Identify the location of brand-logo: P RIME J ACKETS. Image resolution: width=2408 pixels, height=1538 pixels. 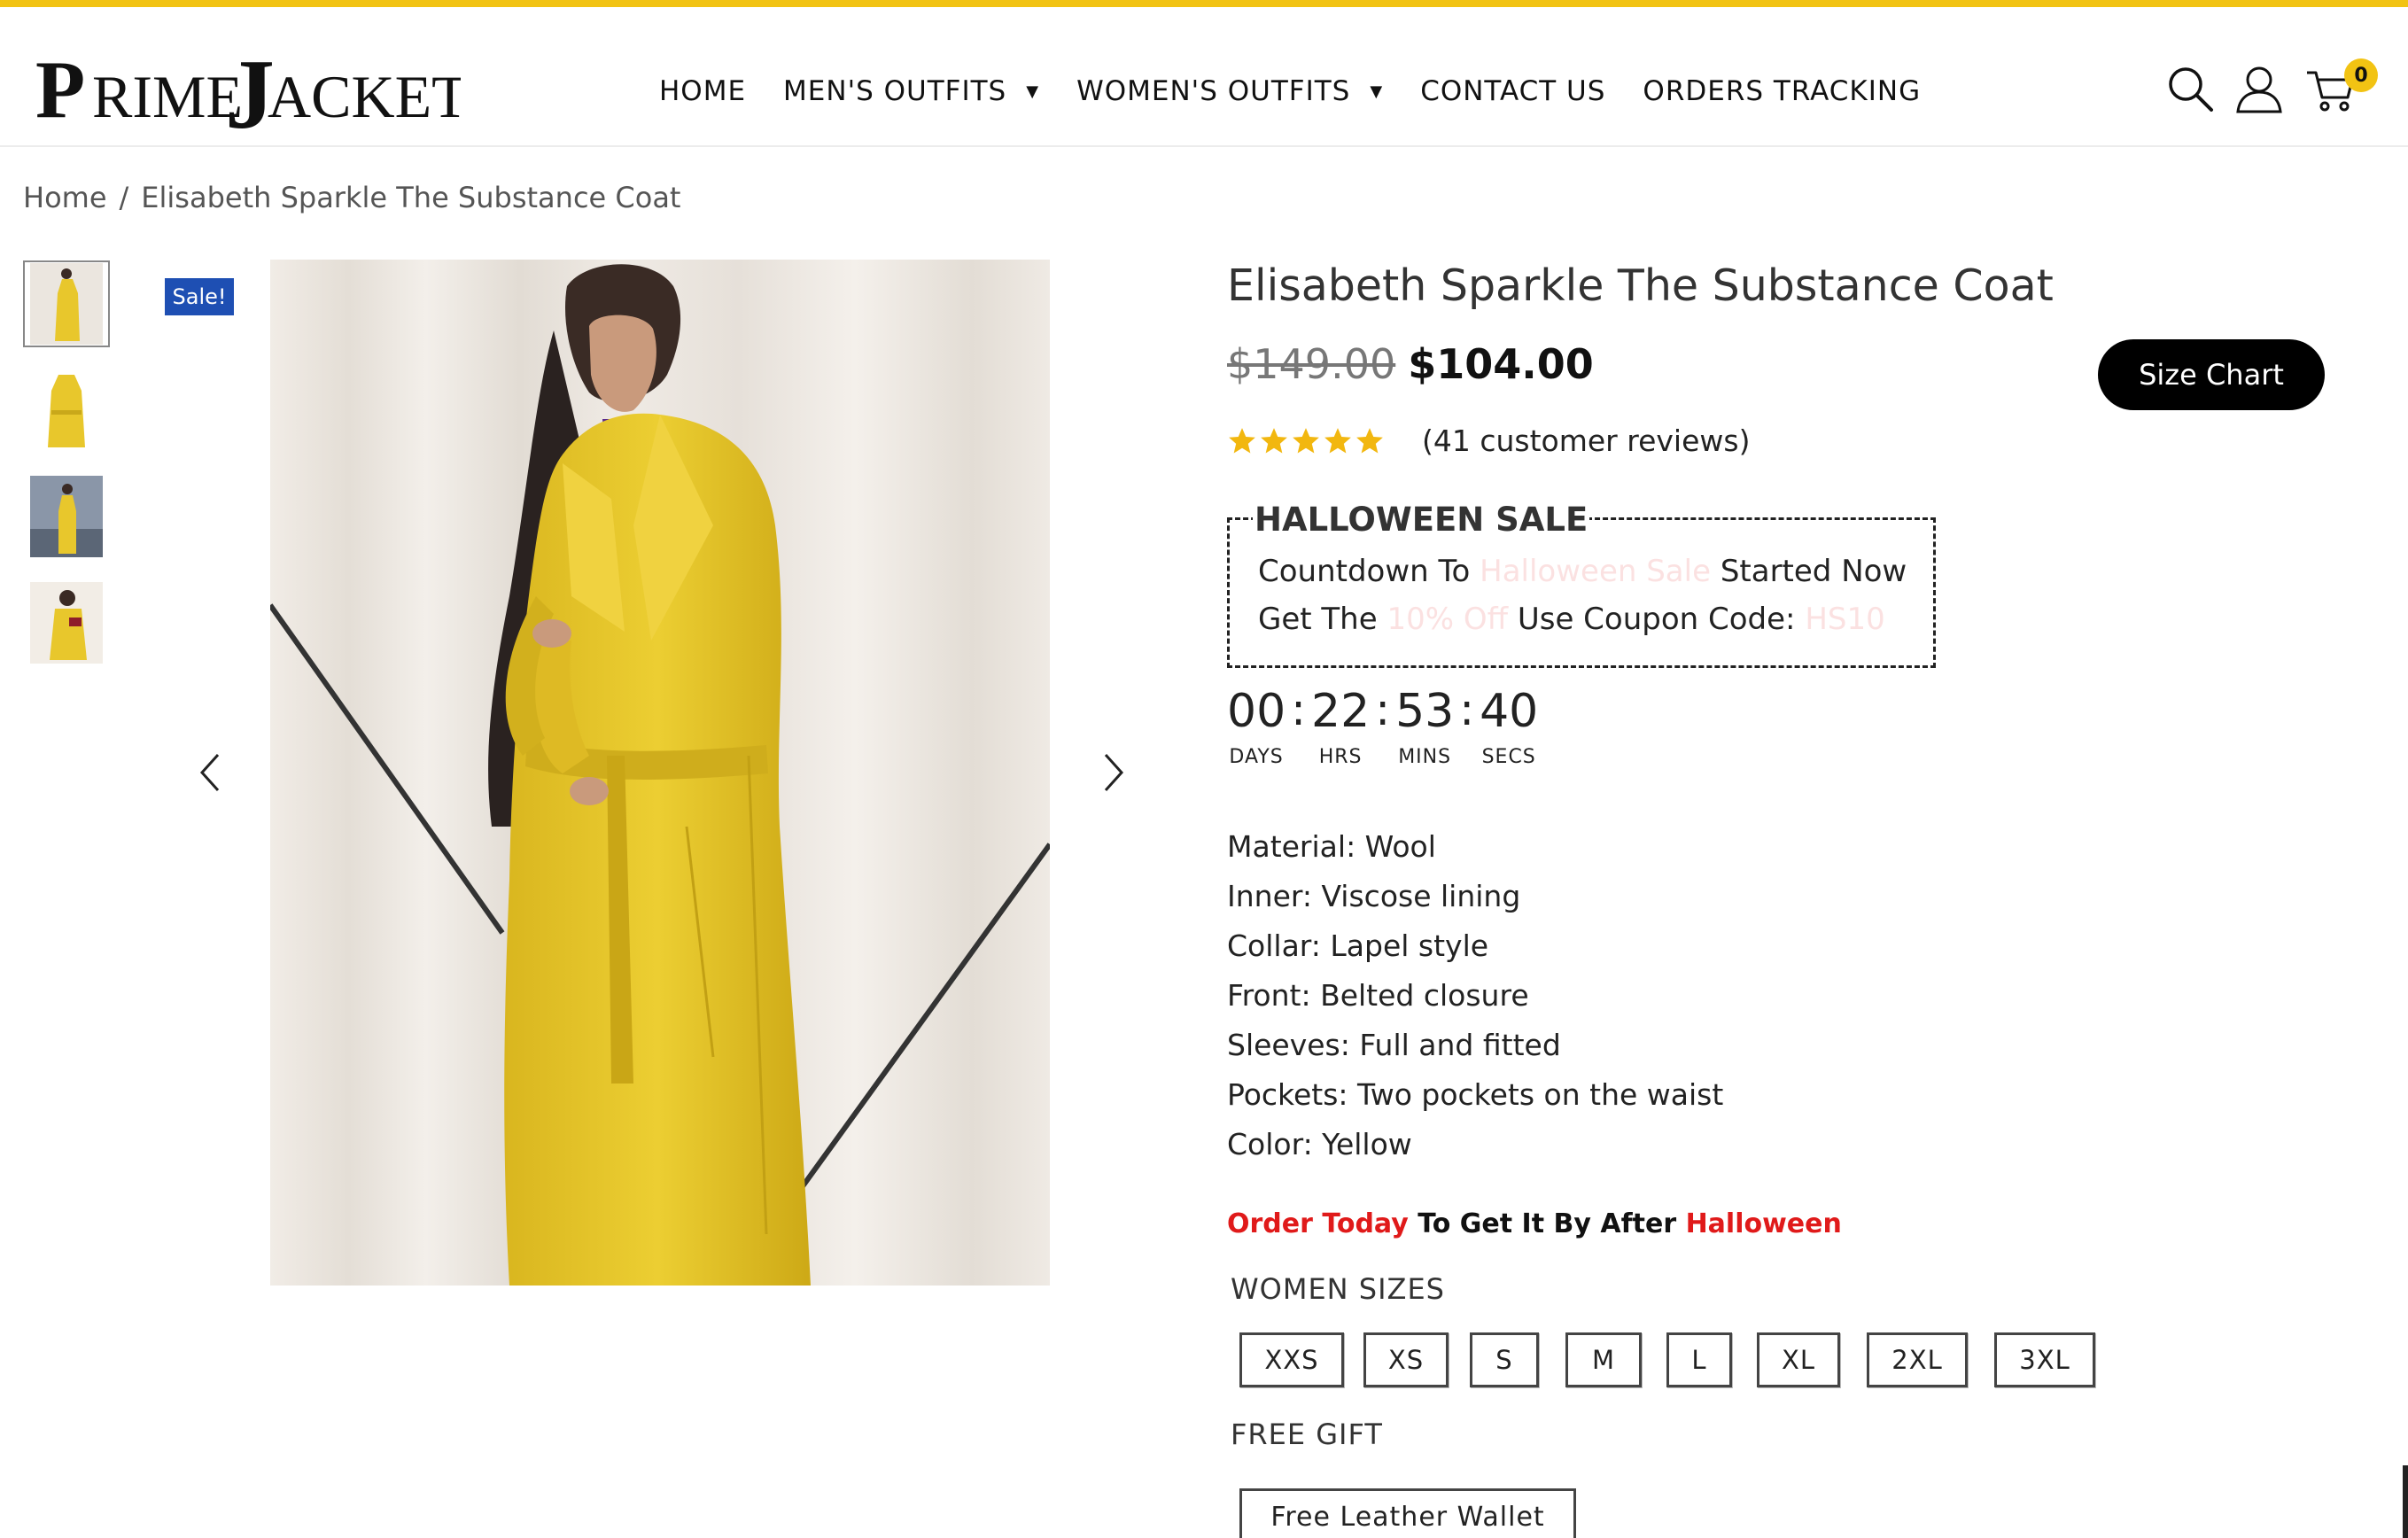
(268, 92).